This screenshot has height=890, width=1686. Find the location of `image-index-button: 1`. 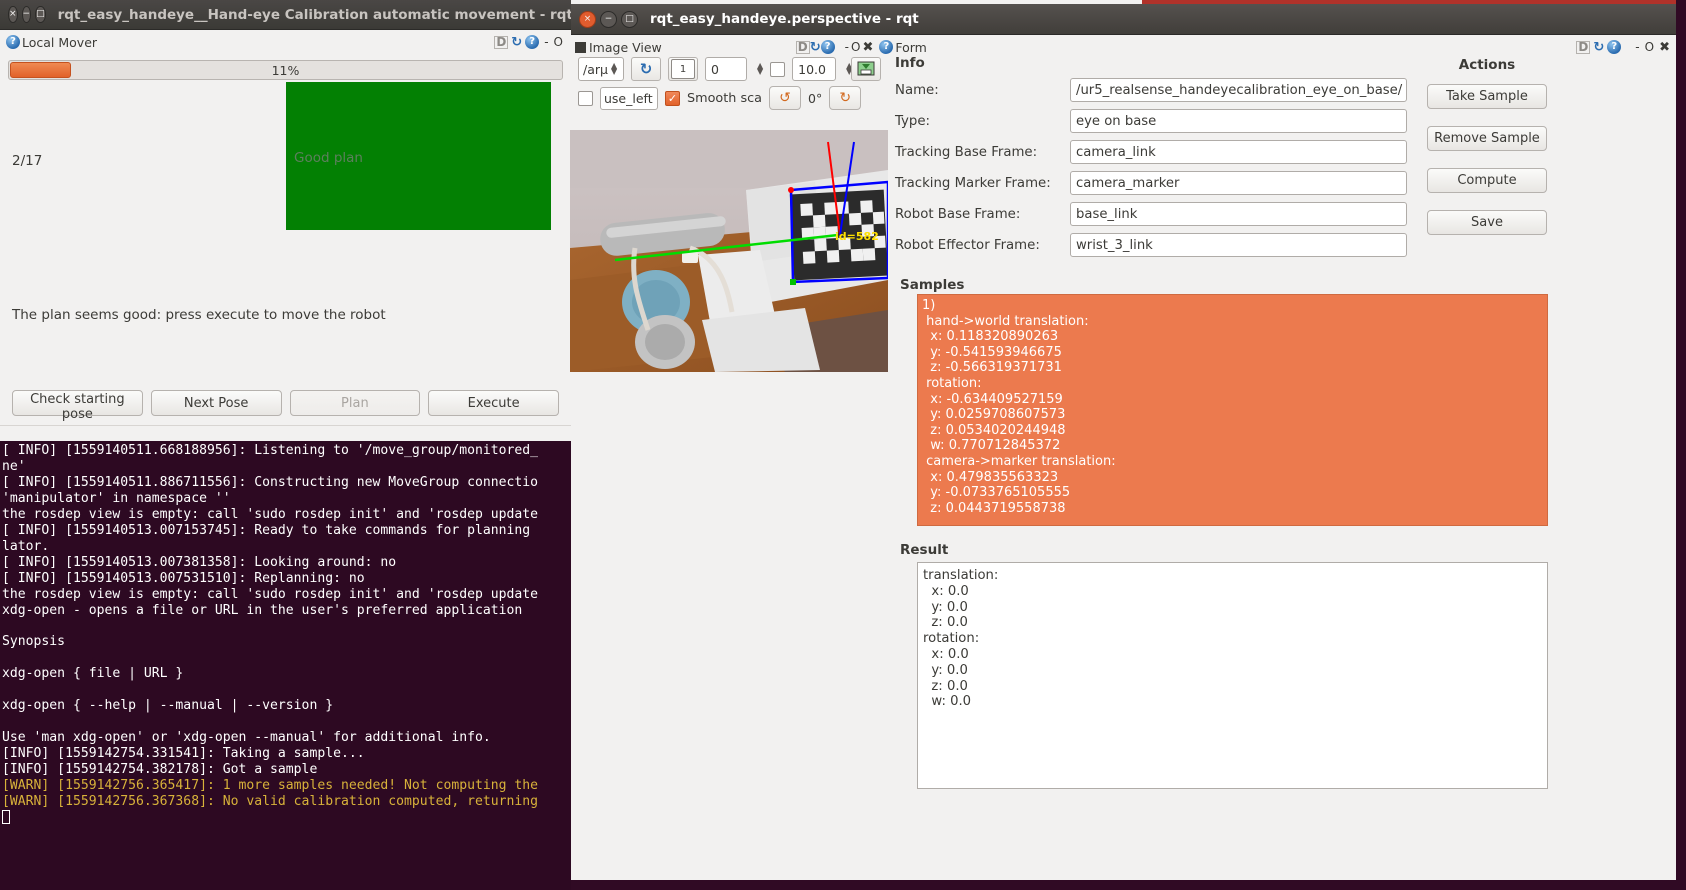

image-index-button: 1 is located at coordinates (683, 69).